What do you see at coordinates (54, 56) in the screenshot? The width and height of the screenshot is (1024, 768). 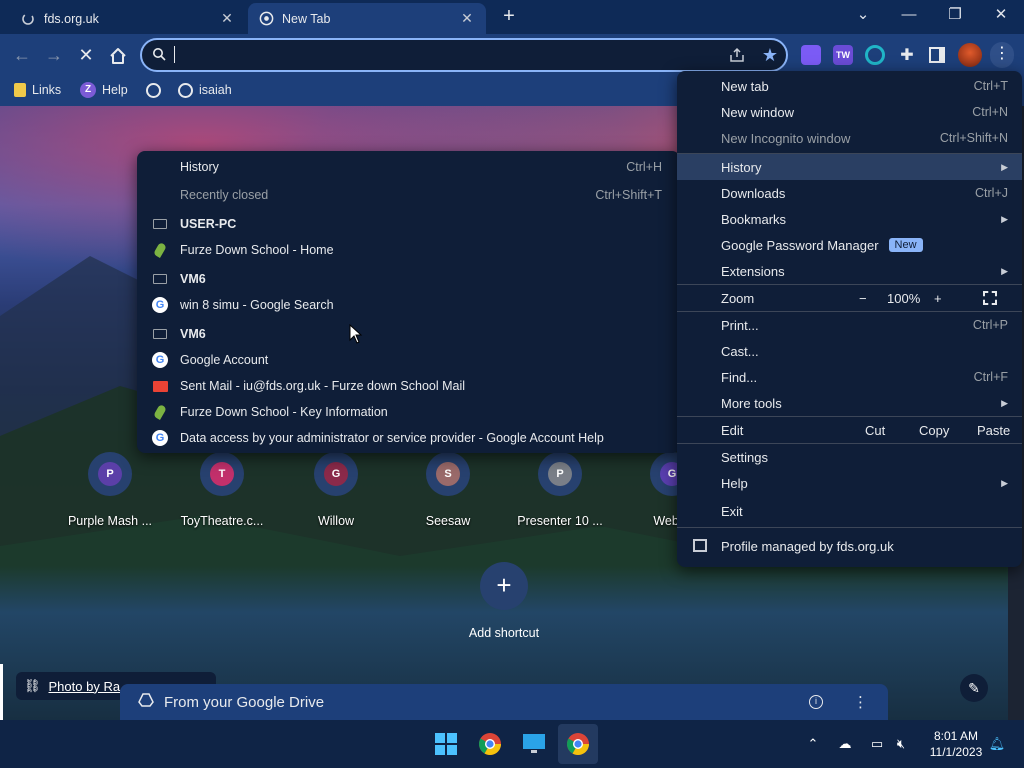 I see `forward-button: →` at bounding box center [54, 56].